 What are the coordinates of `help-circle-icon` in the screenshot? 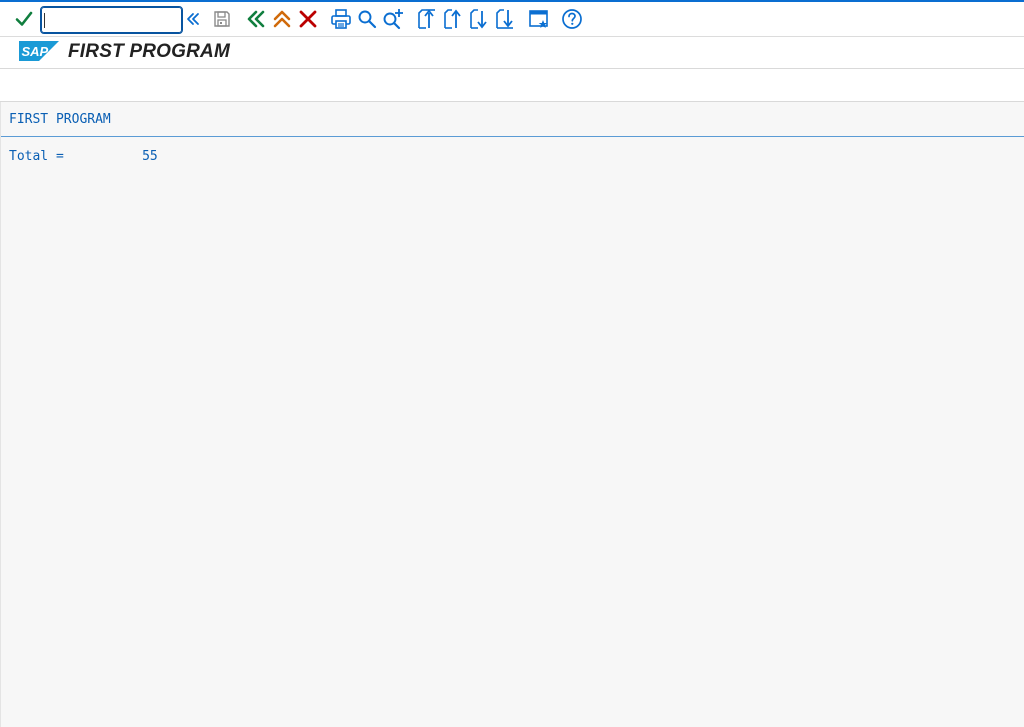 It's located at (572, 19).